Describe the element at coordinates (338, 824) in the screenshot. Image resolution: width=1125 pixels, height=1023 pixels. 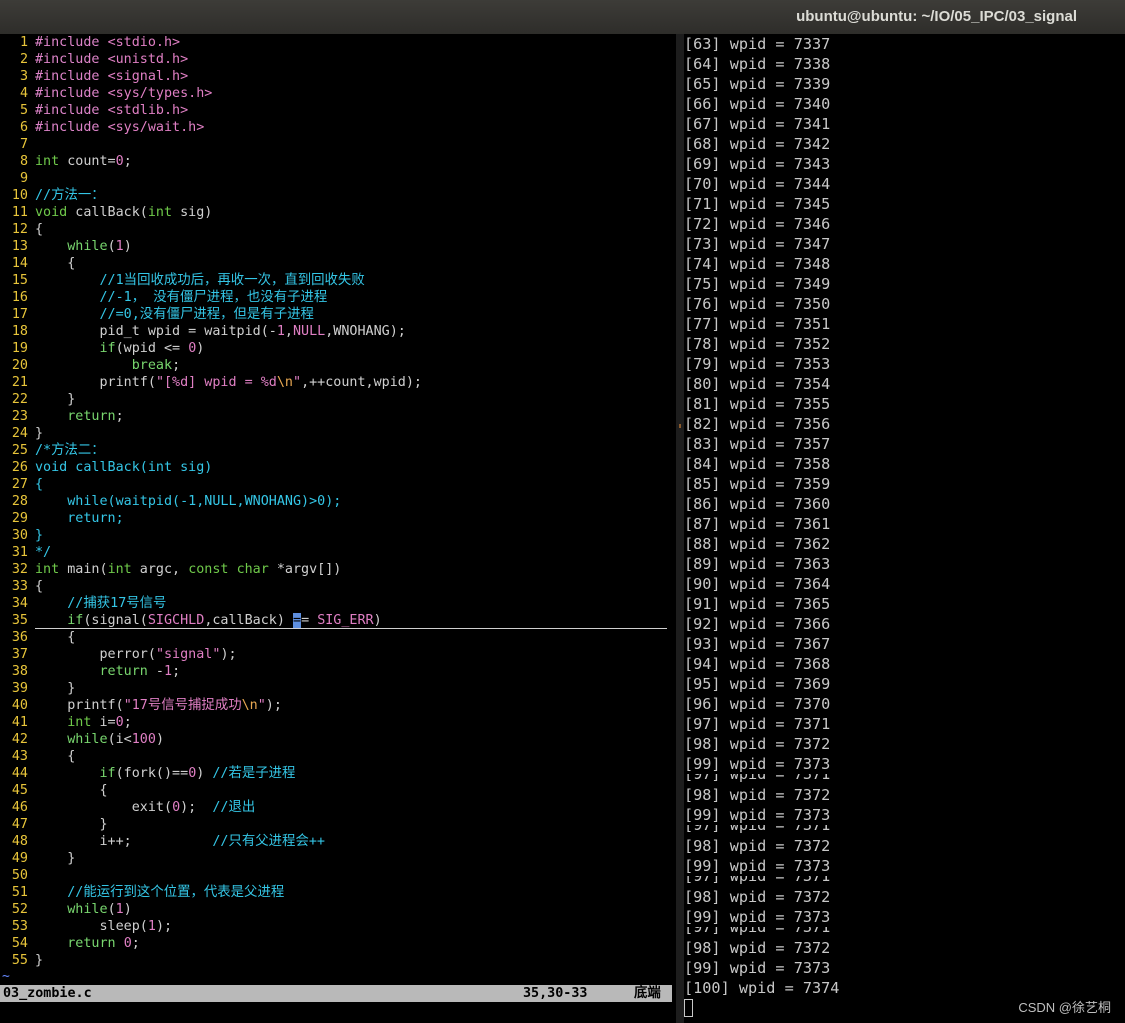
I see `code-line: 47 }` at that location.